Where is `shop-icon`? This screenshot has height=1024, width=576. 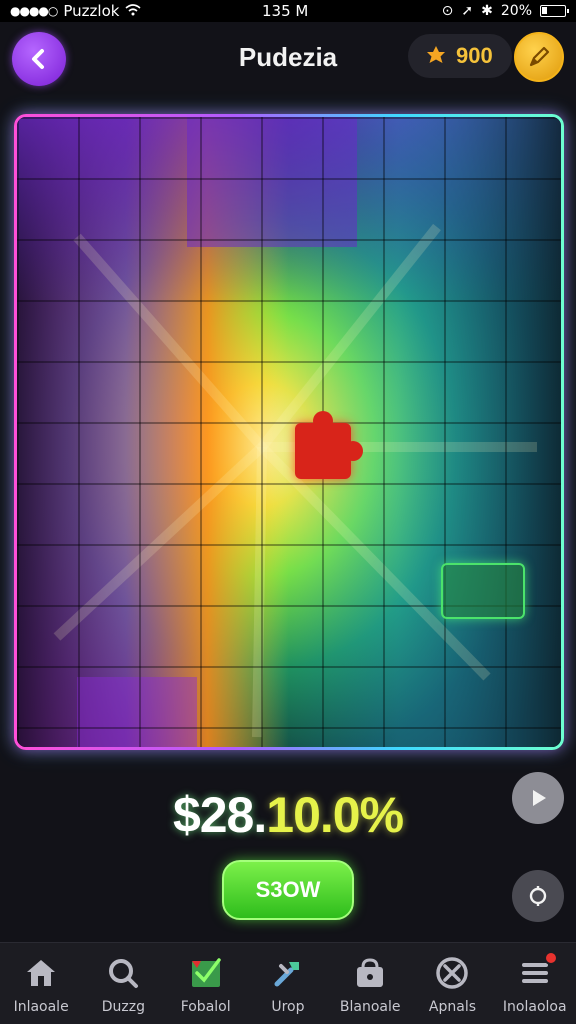 shop-icon is located at coordinates (370, 973).